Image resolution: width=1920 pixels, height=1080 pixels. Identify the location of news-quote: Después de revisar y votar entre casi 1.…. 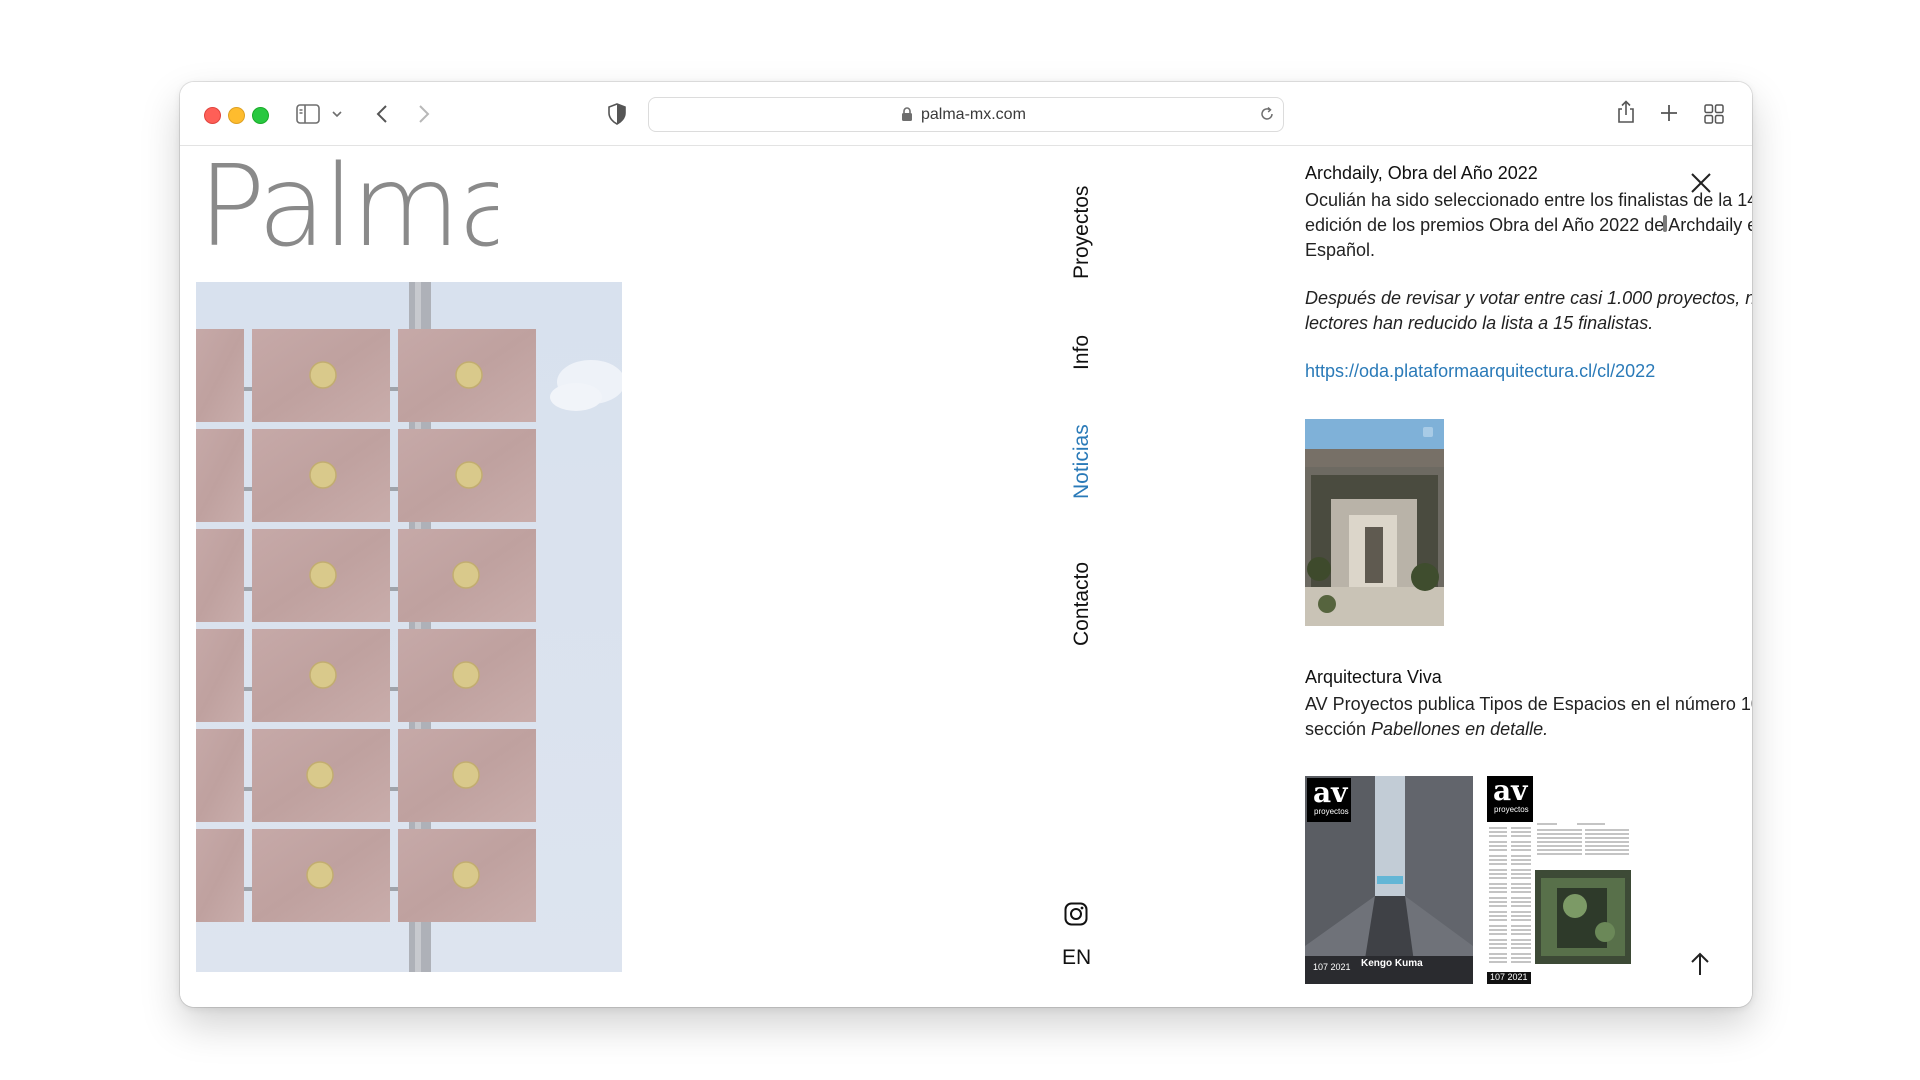
(1528, 310).